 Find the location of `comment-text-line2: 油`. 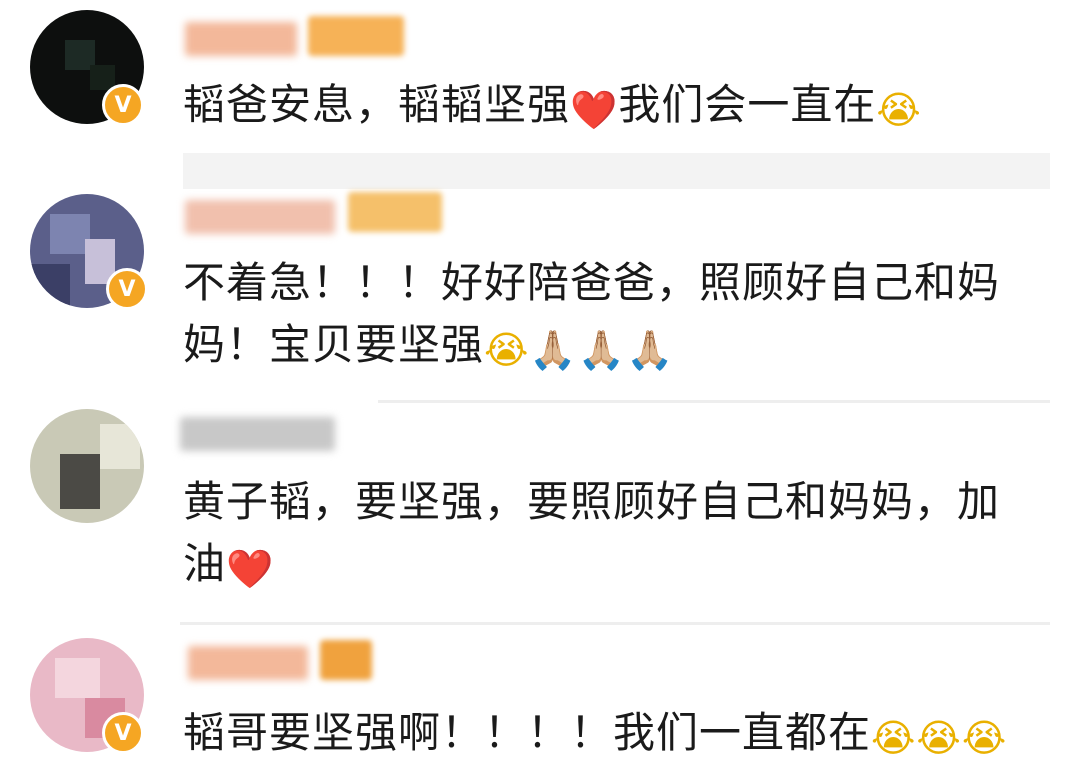

comment-text-line2: 油 is located at coordinates (205, 563).